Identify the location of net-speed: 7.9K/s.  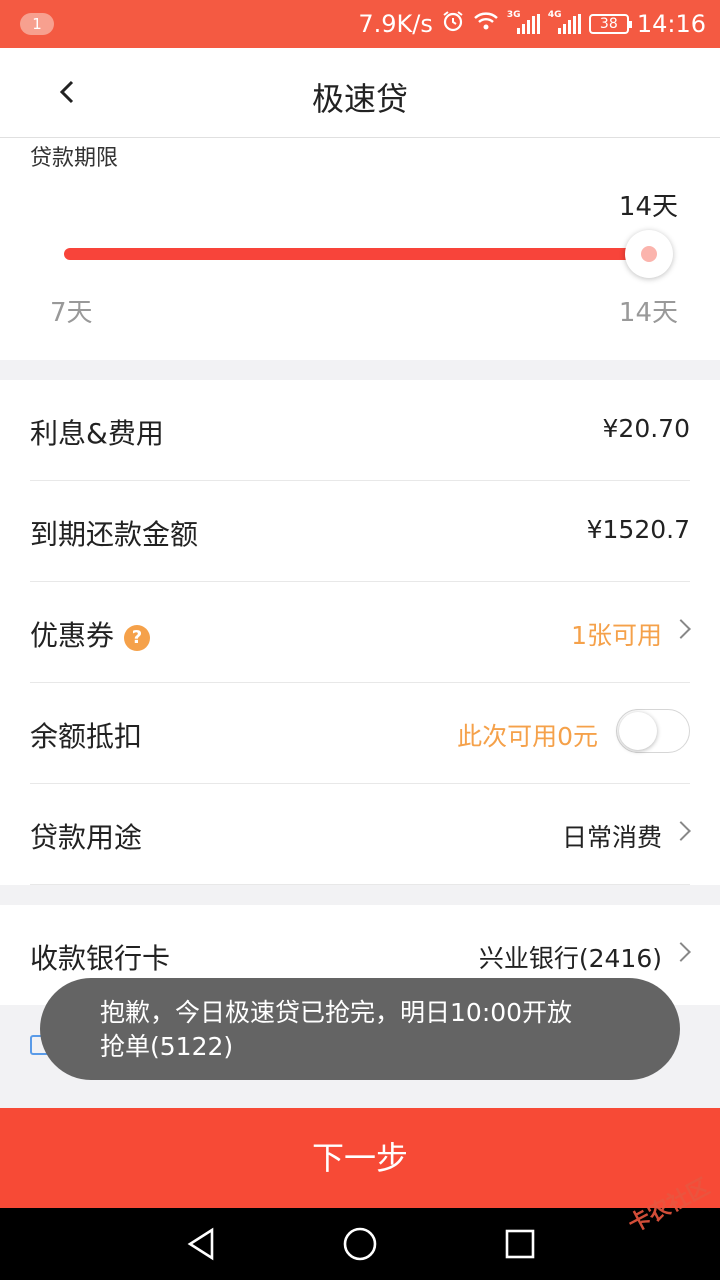
(395, 24).